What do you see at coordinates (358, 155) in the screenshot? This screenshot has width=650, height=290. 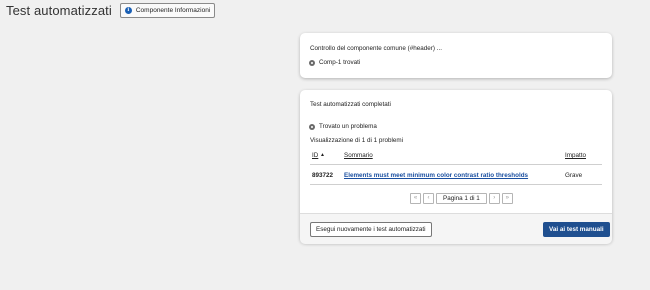 I see `column-header-summary: Sommario` at bounding box center [358, 155].